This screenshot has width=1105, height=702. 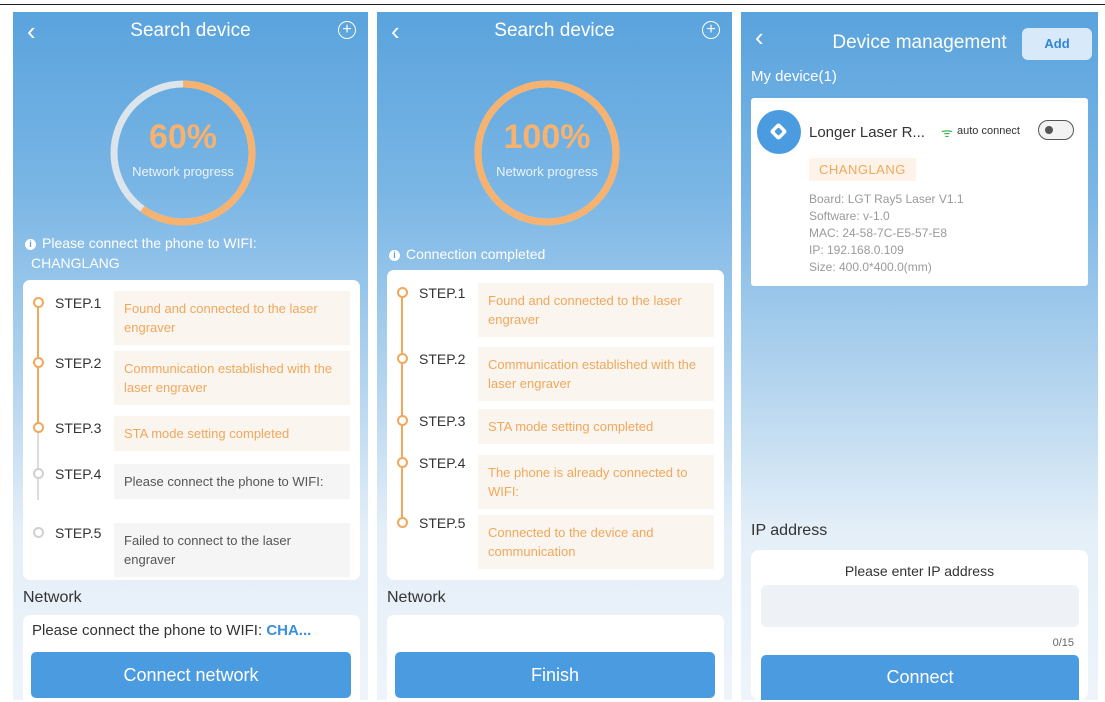 I want to click on cube-icon, so click(x=778, y=131).